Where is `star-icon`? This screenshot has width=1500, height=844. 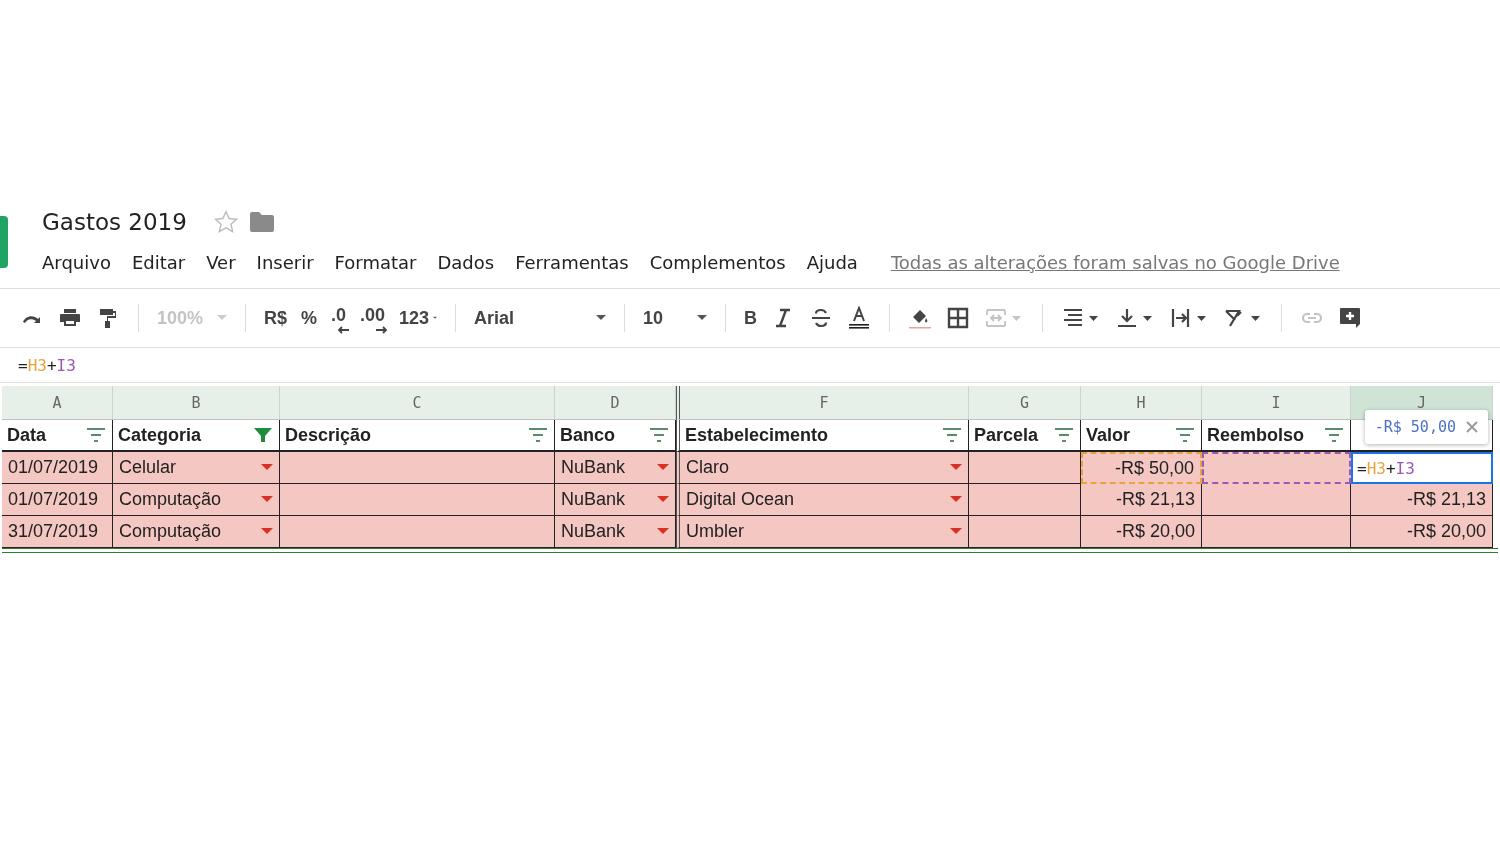
star-icon is located at coordinates (225, 222).